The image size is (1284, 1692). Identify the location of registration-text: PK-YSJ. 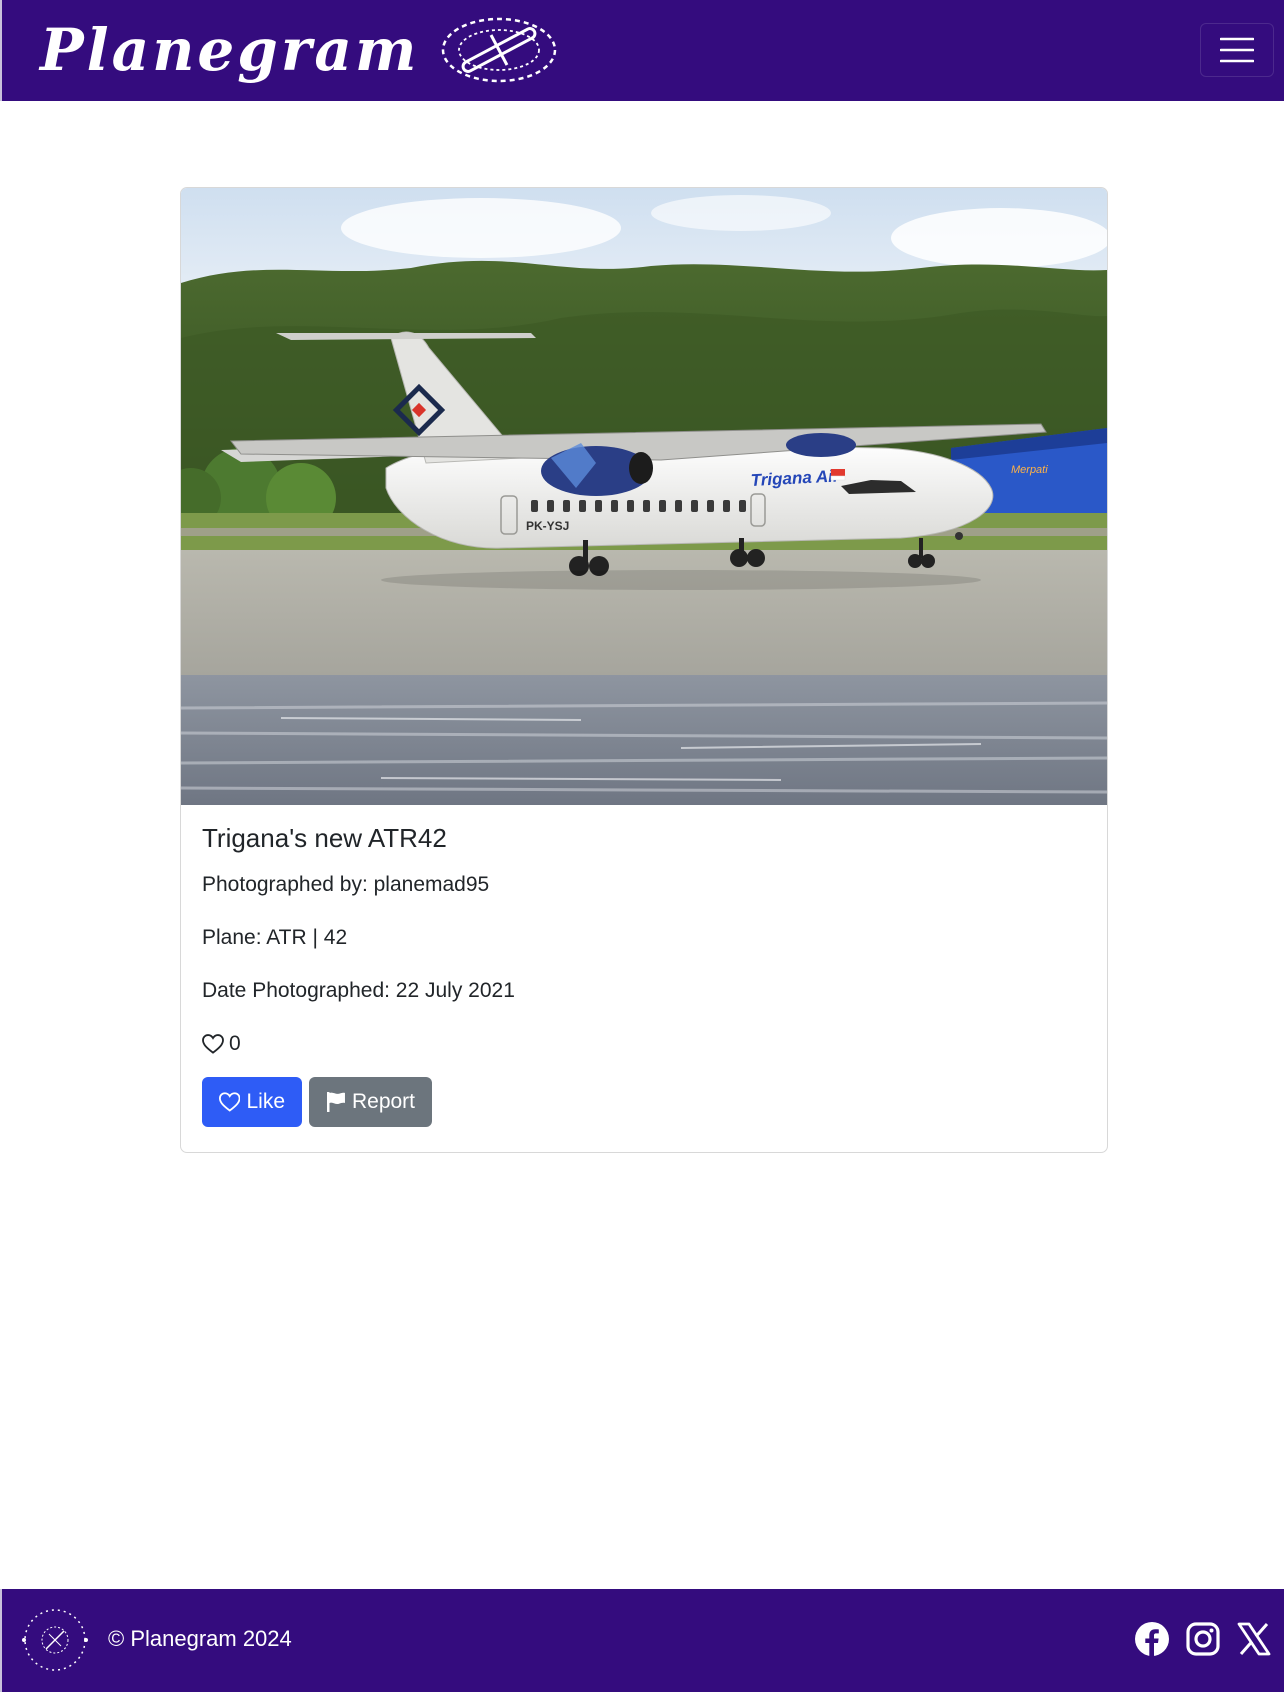
(547, 526).